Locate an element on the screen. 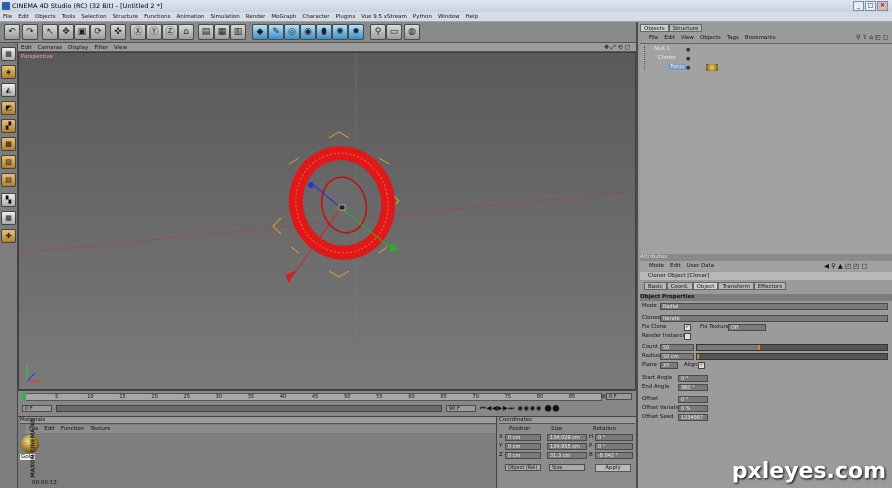  offset-variation-input: 0 % is located at coordinates (693, 408).